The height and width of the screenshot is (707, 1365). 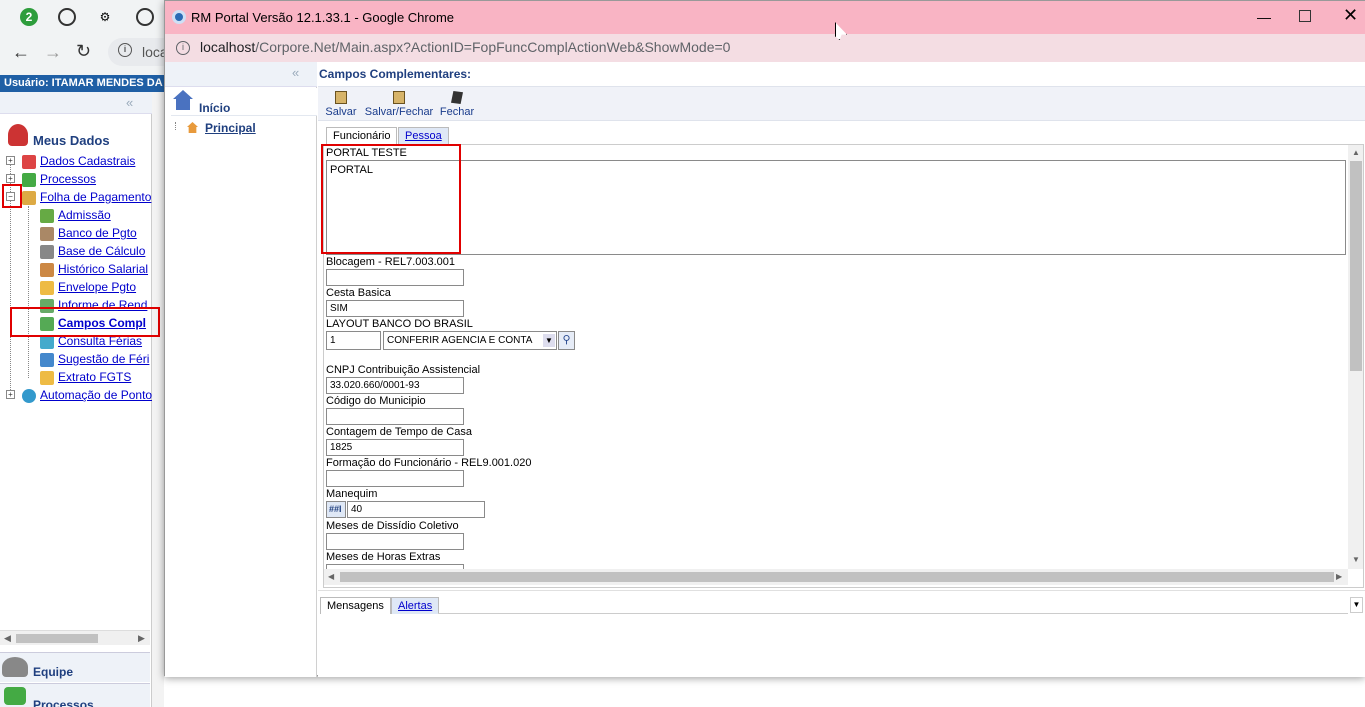 I want to click on layout-select-value: CONFERIR AGENCIA E CONTA, so click(x=460, y=340).